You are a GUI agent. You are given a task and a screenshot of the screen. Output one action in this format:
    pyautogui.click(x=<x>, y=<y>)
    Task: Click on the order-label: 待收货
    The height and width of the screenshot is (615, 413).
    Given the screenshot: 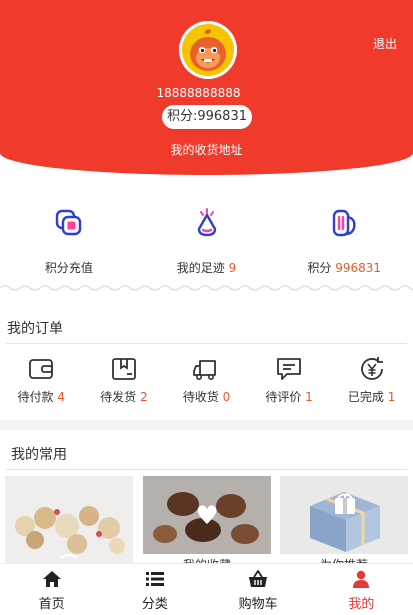 What is the action you would take?
    pyautogui.click(x=200, y=397)
    